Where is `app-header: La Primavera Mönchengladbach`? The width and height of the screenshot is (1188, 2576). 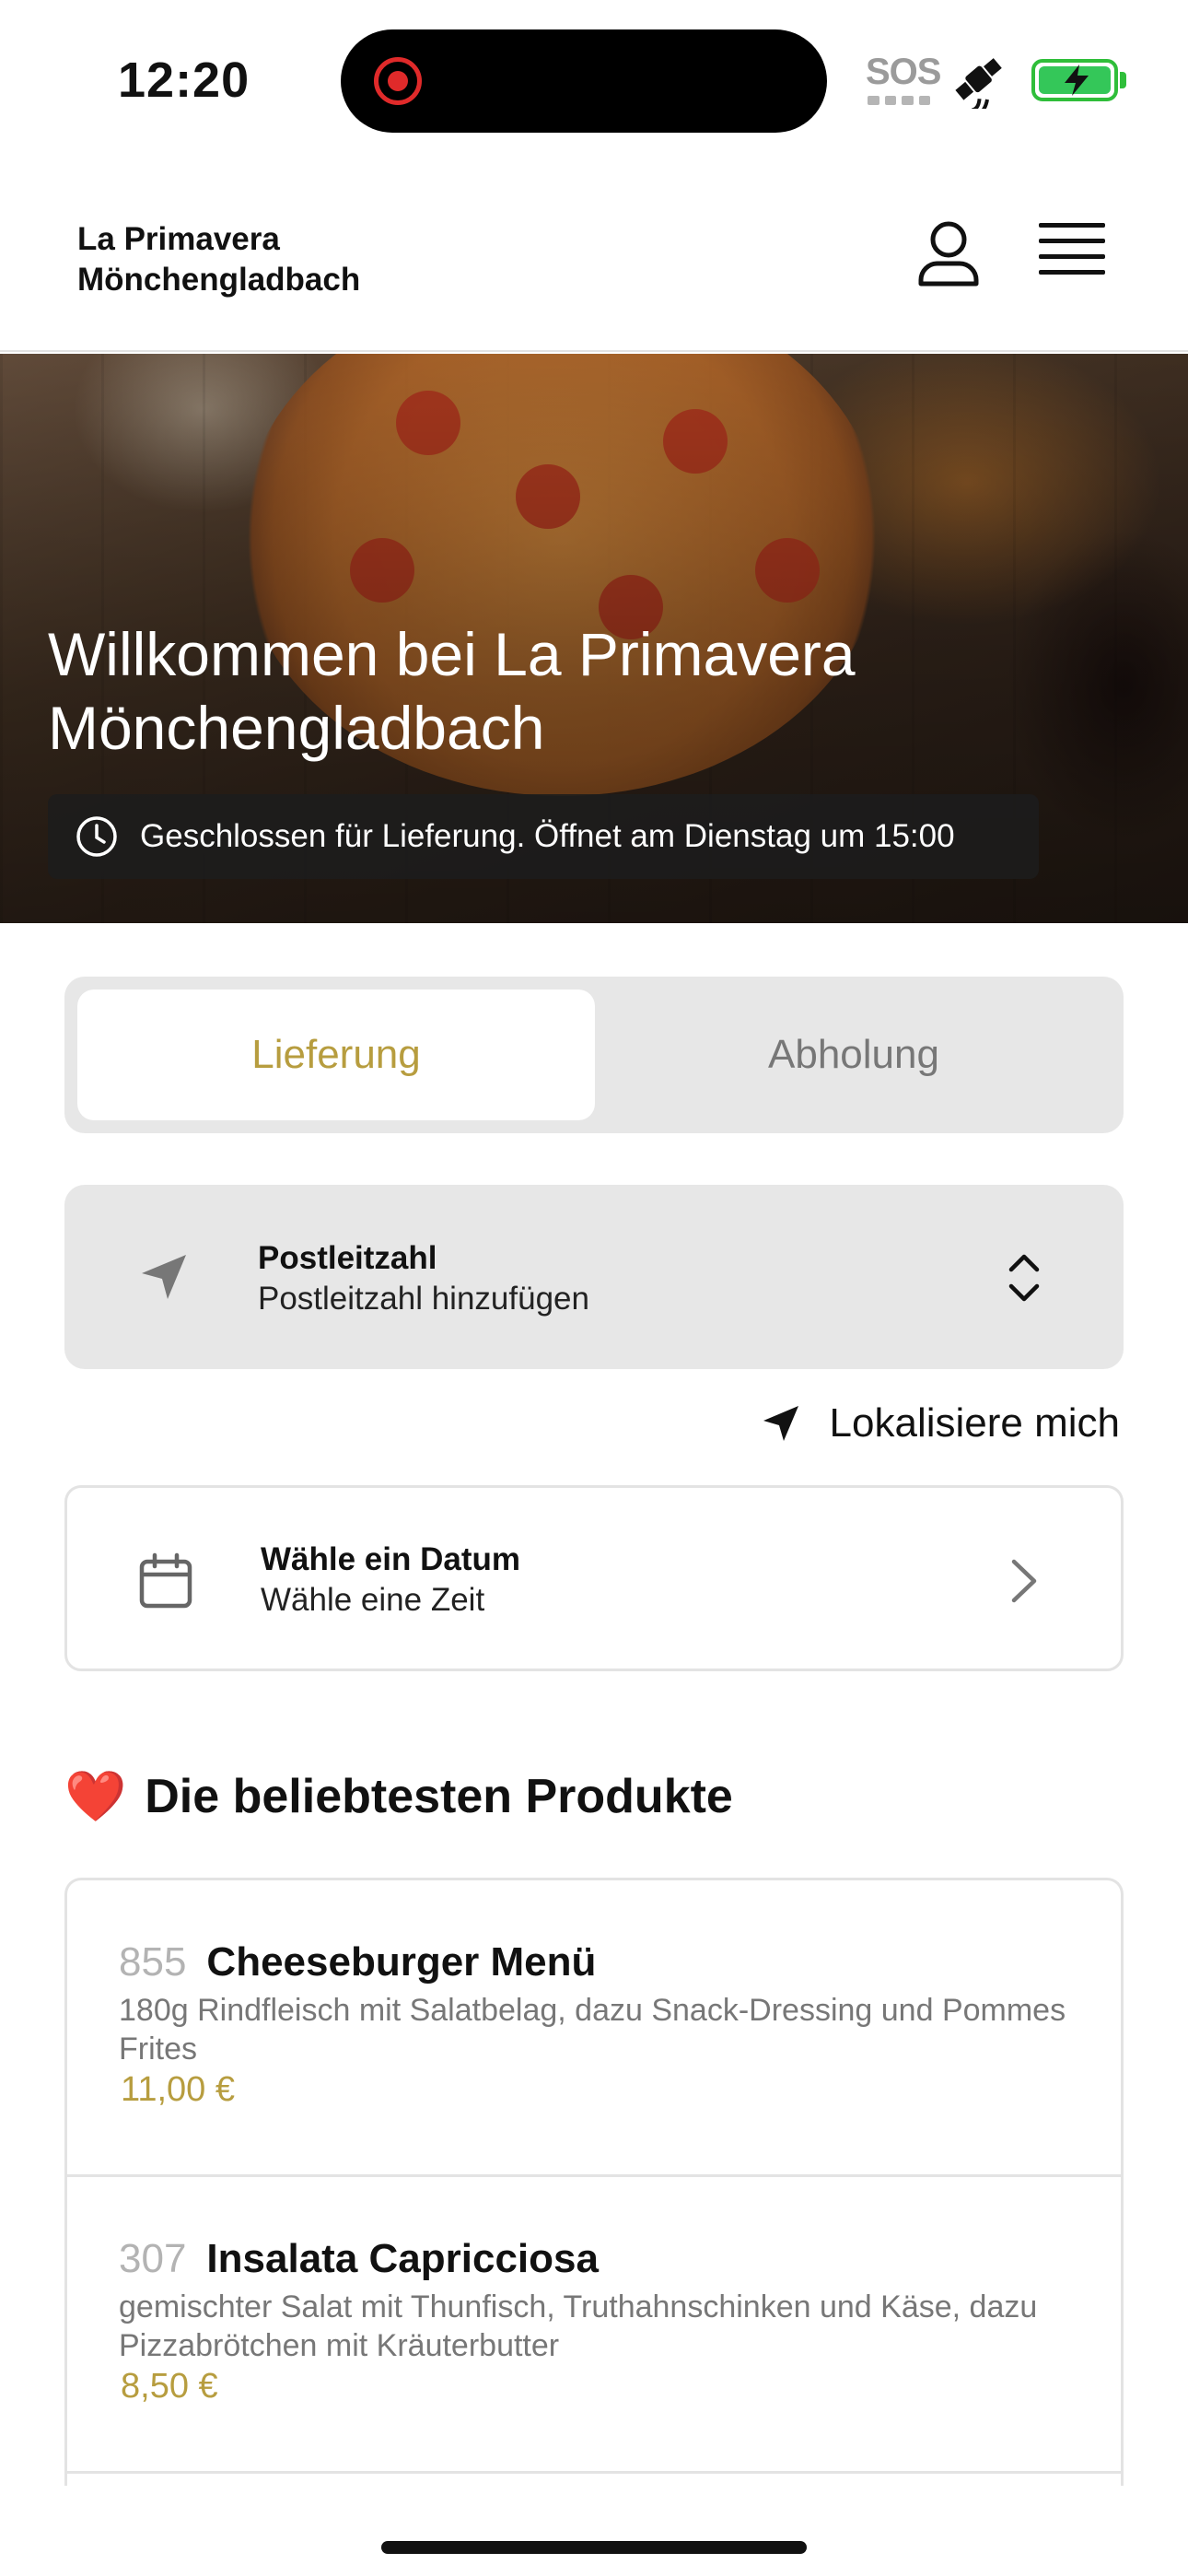 app-header: La Primavera Mönchengladbach is located at coordinates (594, 255).